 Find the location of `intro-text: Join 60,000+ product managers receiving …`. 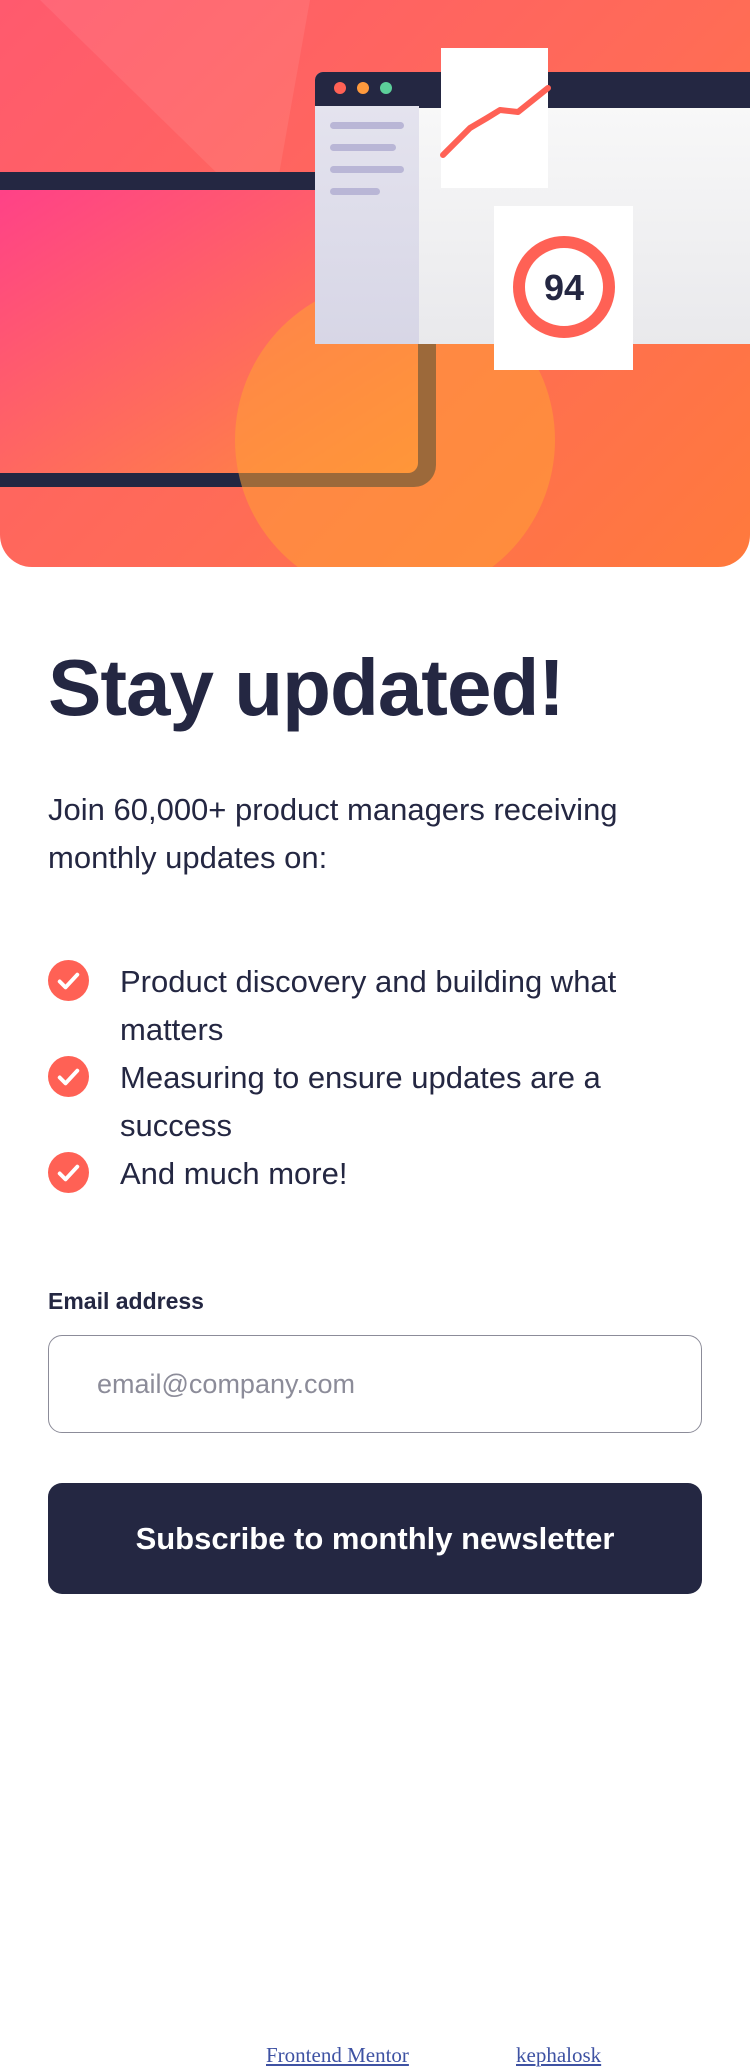

intro-text: Join 60,000+ product managers receiving … is located at coordinates (333, 833).